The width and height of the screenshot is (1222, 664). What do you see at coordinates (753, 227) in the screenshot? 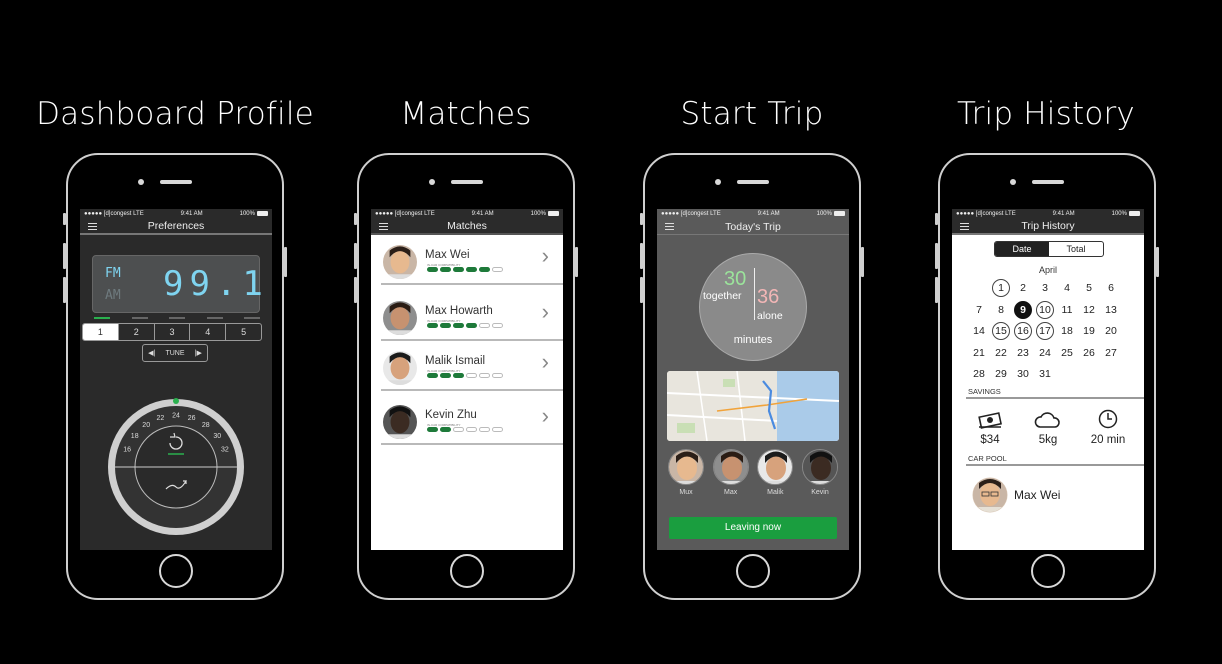
I see `nav-bar: Today's Trip` at bounding box center [753, 227].